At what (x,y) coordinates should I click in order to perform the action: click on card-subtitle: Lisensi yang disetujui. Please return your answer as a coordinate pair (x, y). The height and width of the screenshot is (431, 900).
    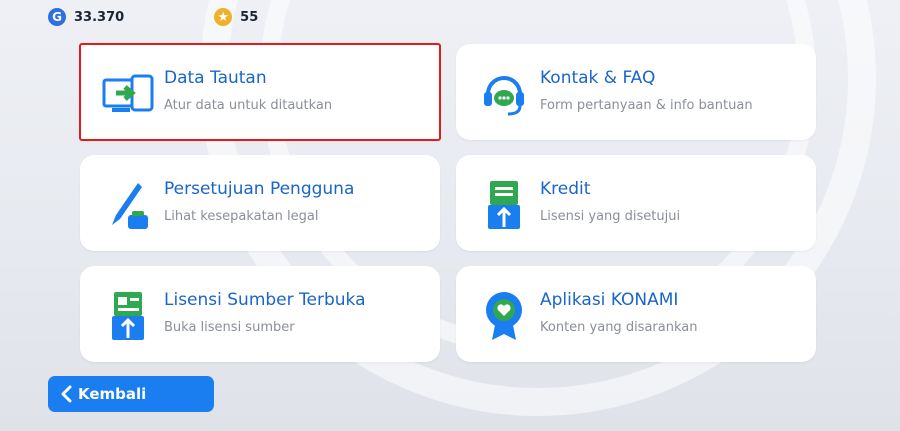
    Looking at the image, I should click on (610, 216).